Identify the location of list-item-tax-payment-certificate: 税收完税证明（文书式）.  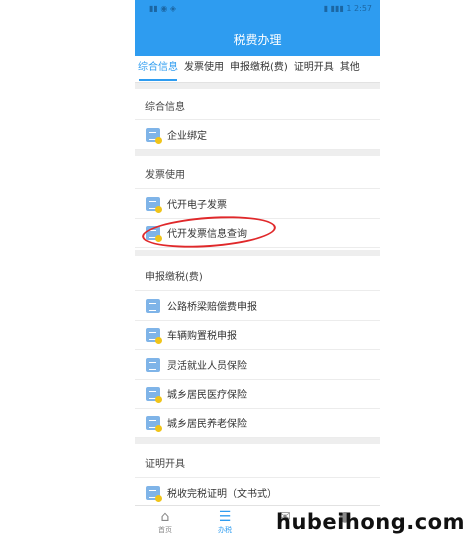
(257, 492).